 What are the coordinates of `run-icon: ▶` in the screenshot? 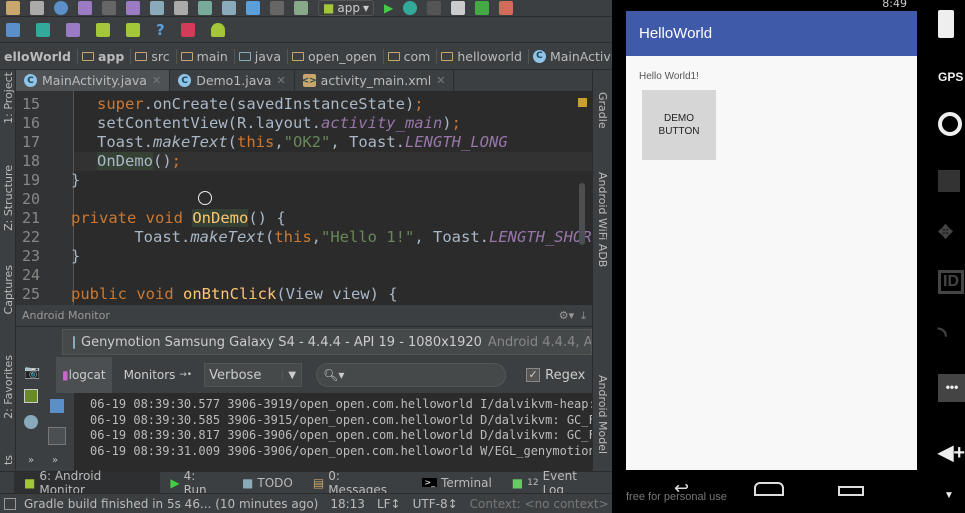 It's located at (388, 8).